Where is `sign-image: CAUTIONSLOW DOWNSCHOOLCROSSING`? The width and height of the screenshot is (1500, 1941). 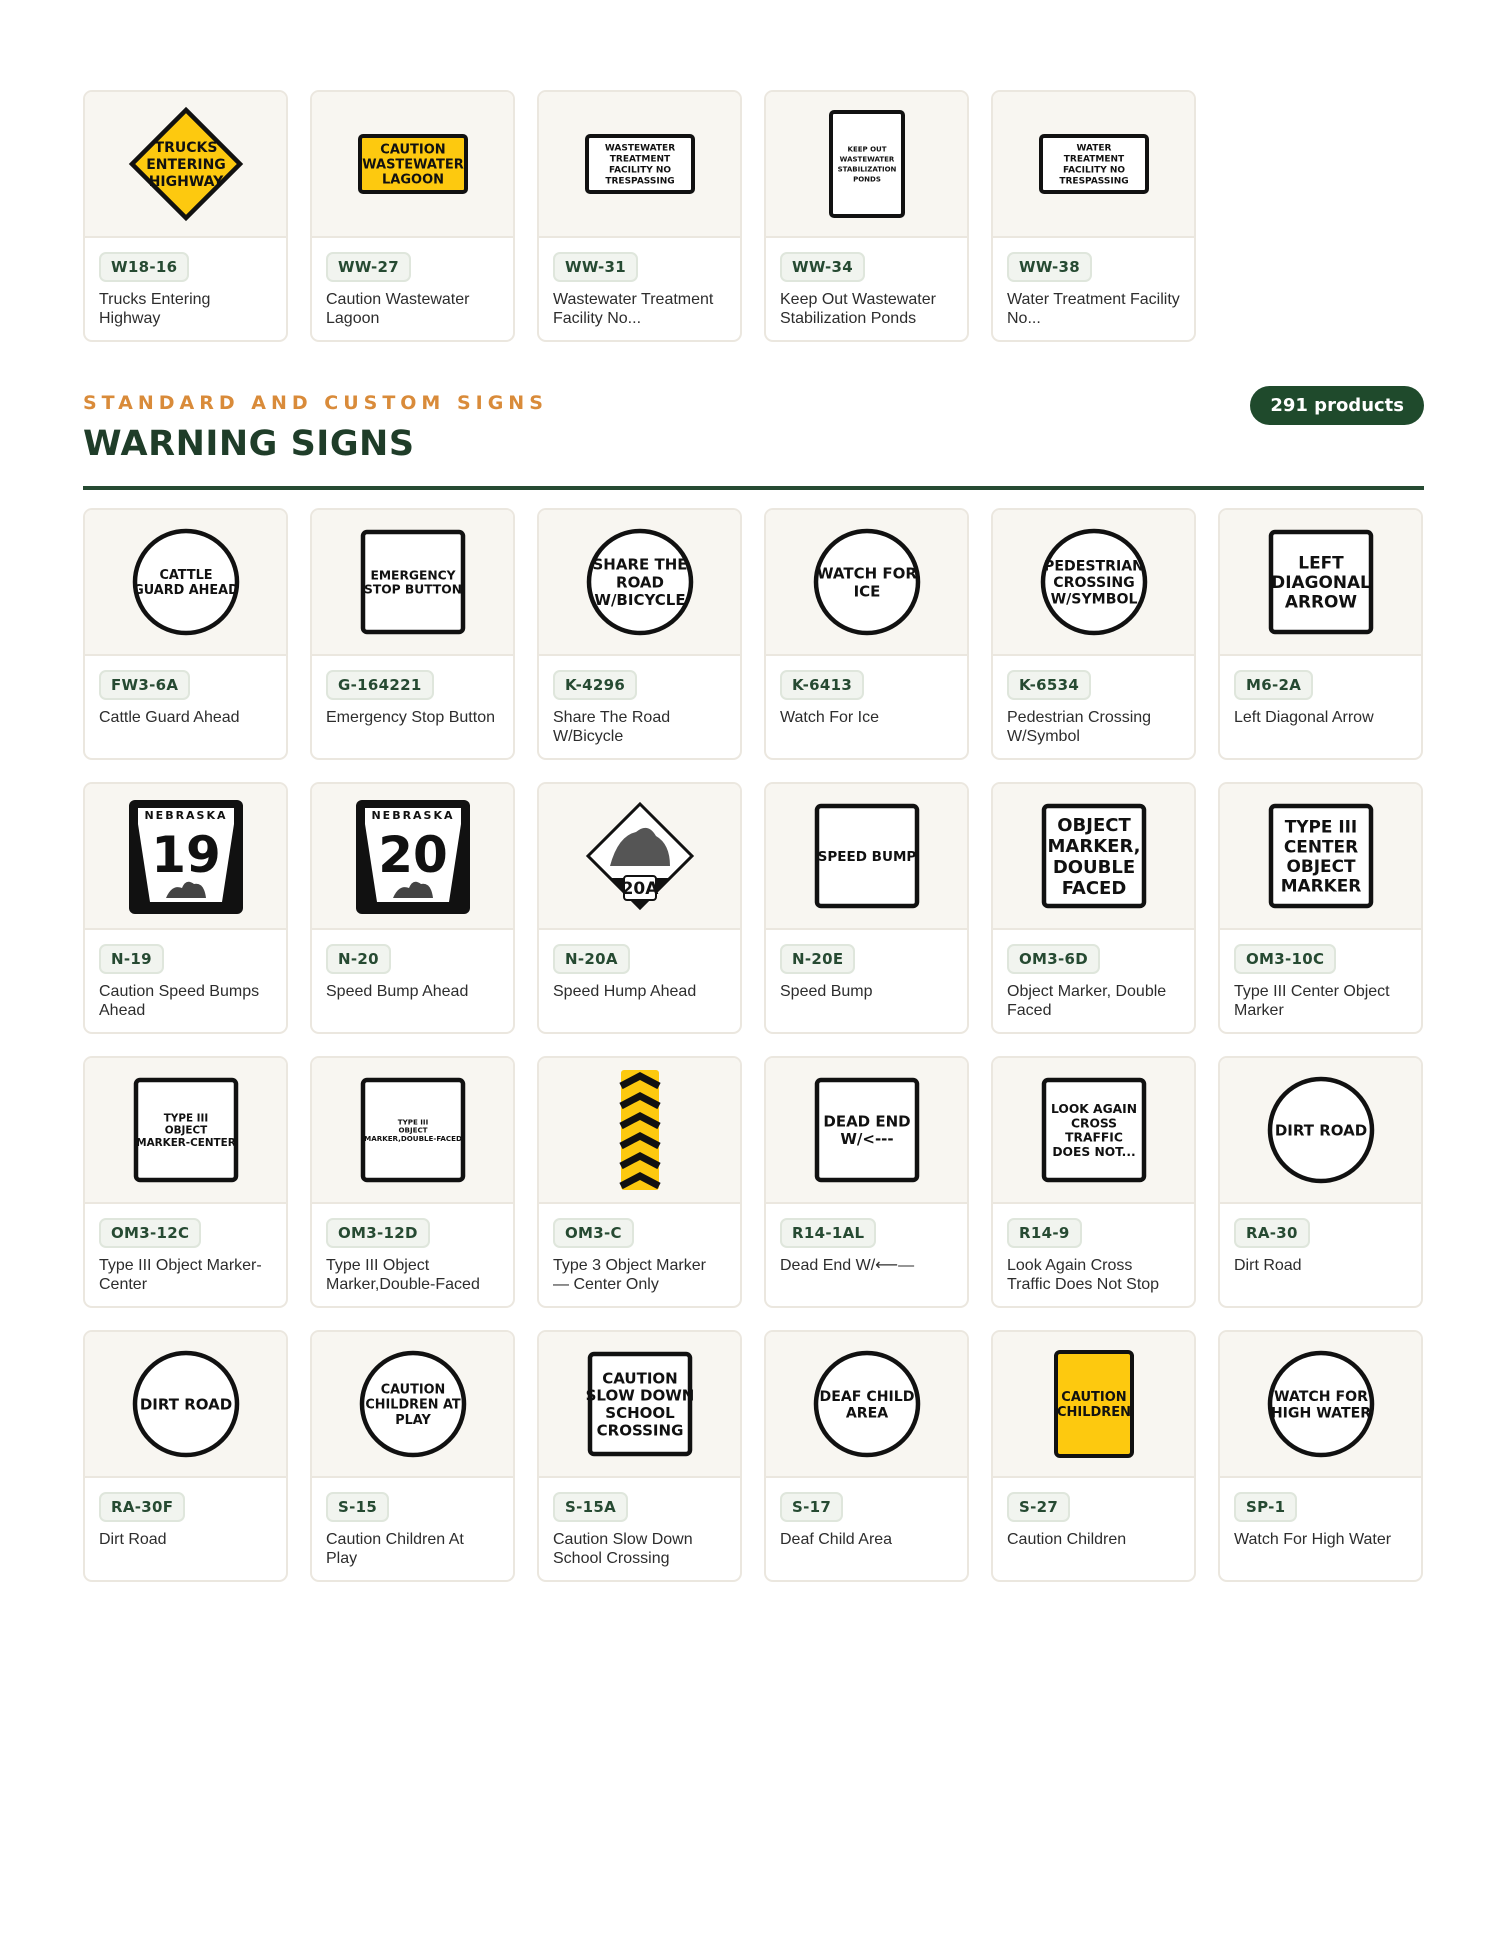 sign-image: CAUTIONSLOW DOWNSCHOOLCROSSING is located at coordinates (639, 1404).